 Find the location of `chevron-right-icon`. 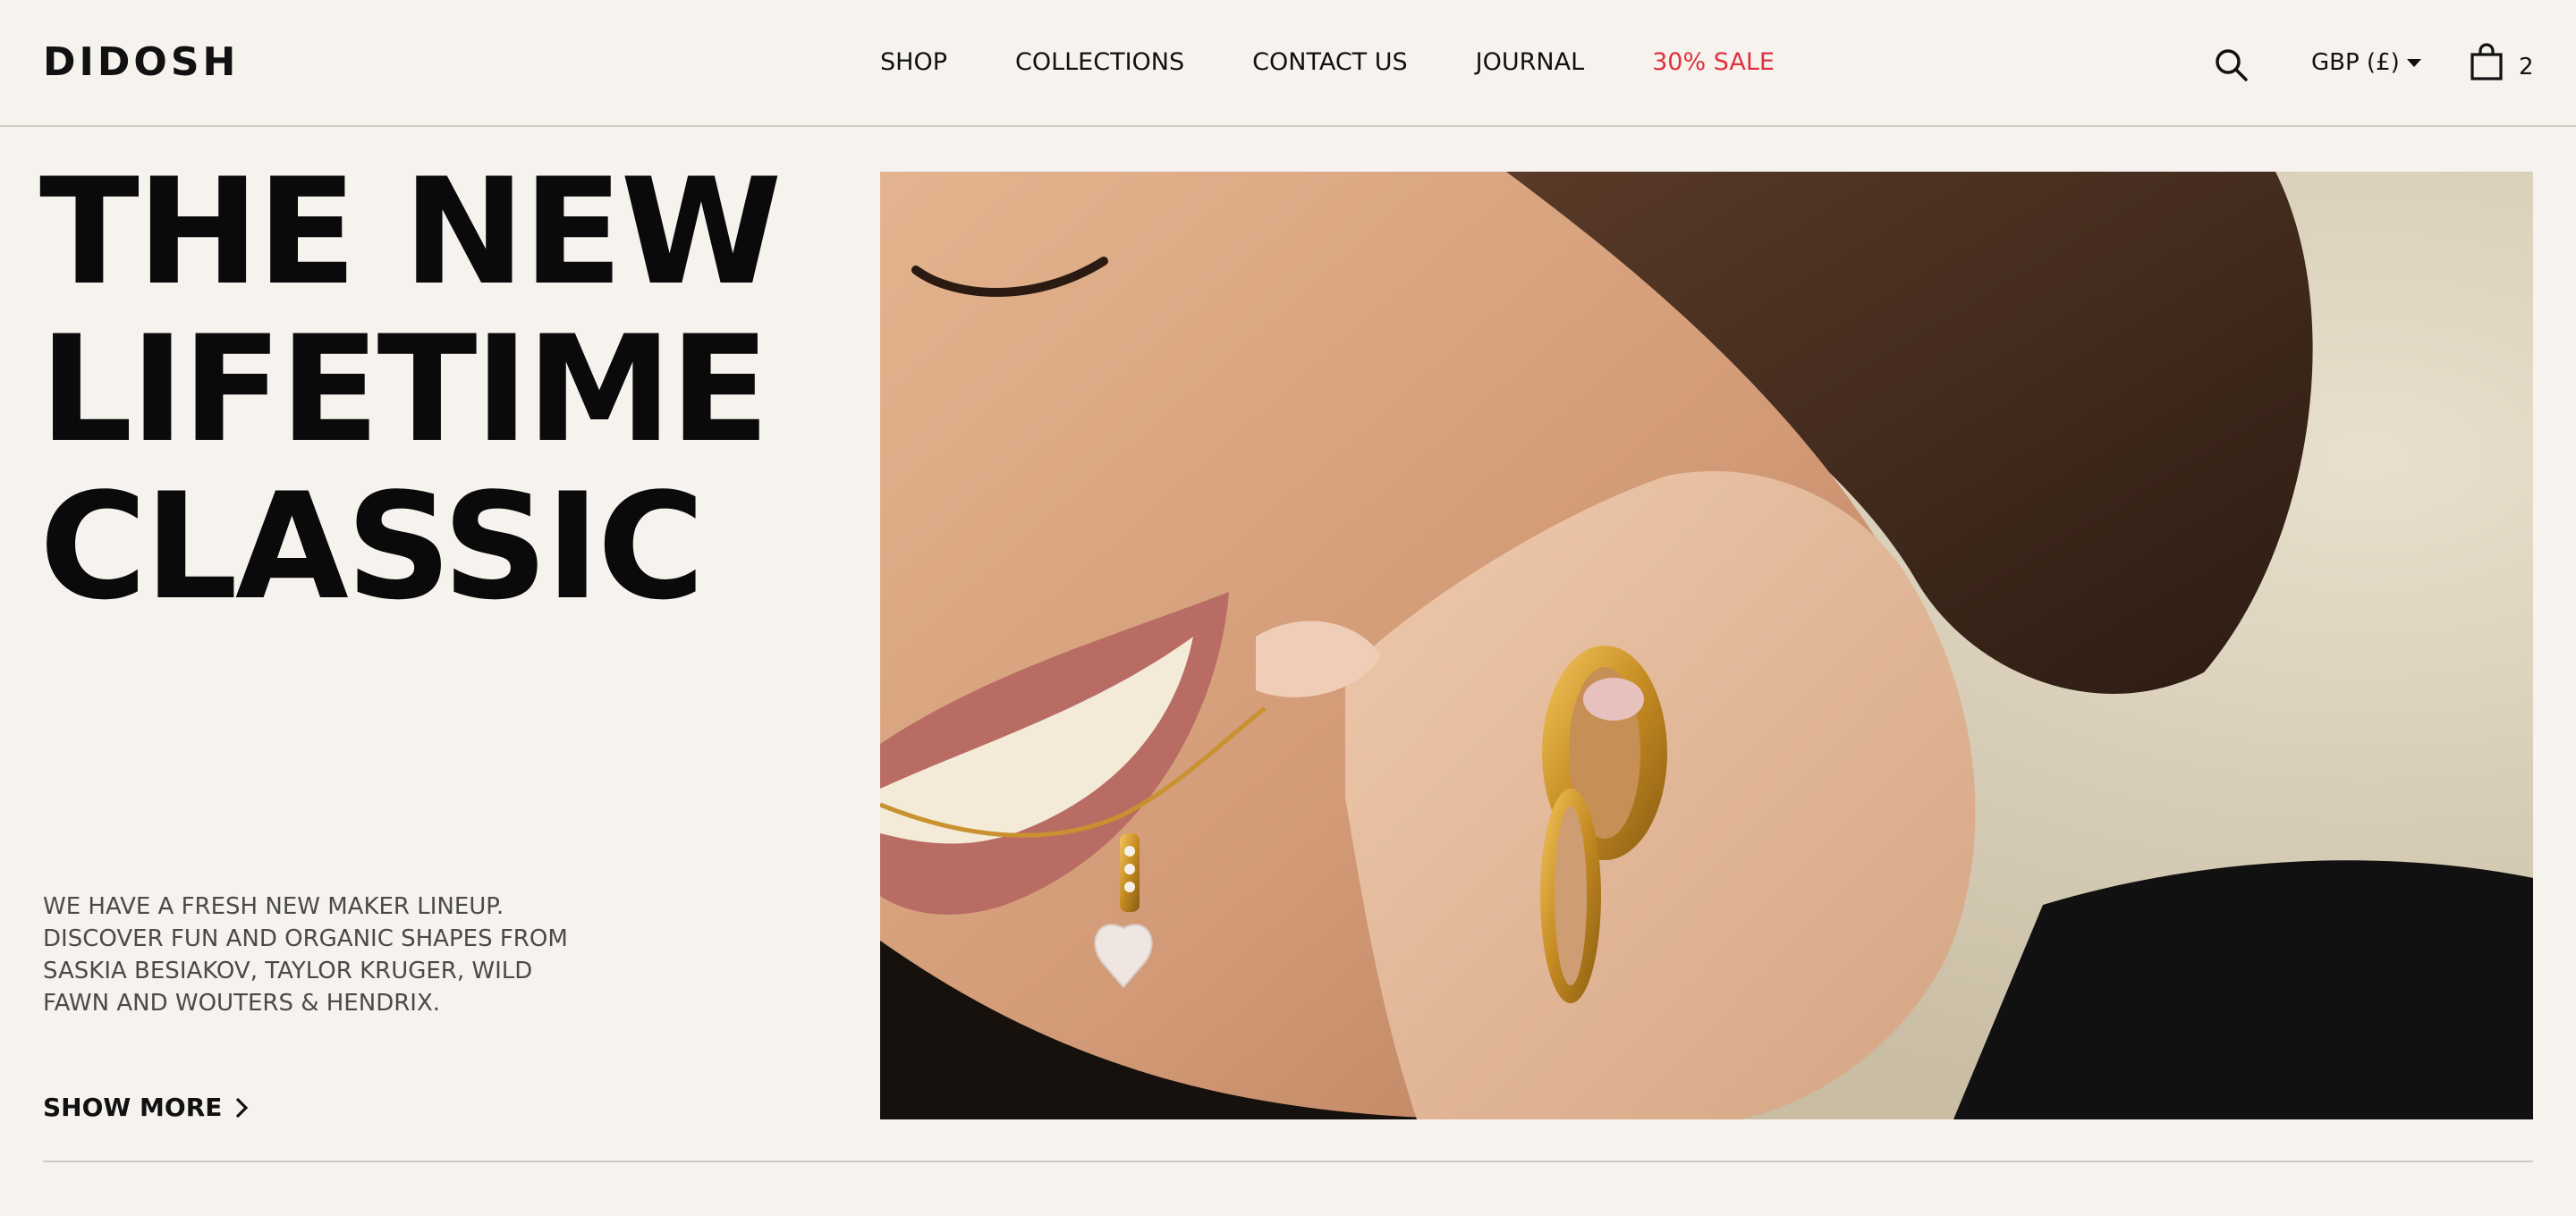

chevron-right-icon is located at coordinates (242, 1108).